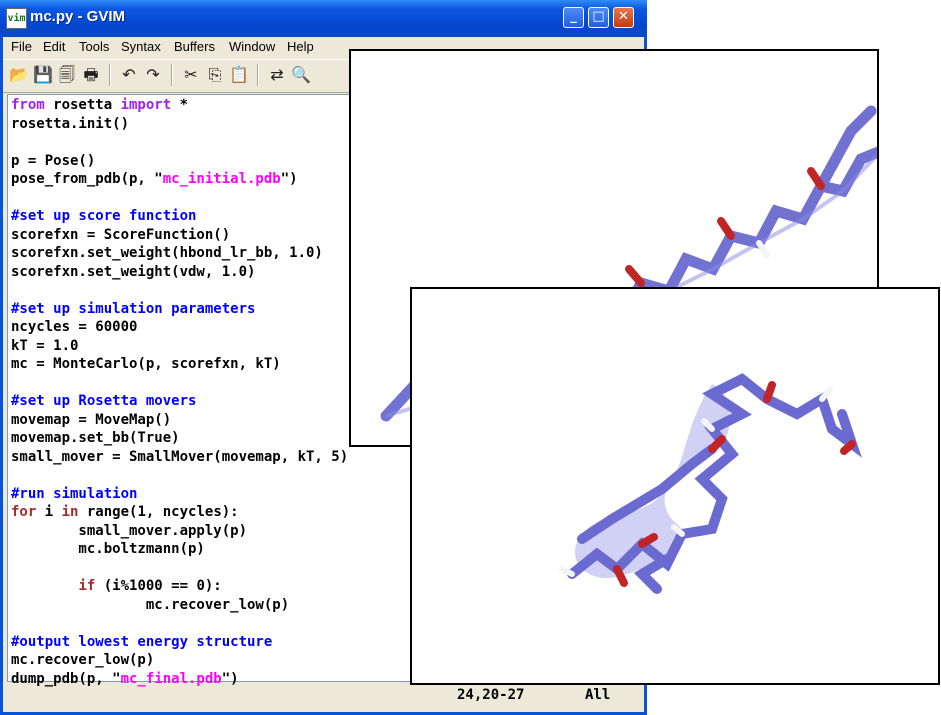  What do you see at coordinates (142, 641) in the screenshot?
I see `code-comment: #output lowest energy structure` at bounding box center [142, 641].